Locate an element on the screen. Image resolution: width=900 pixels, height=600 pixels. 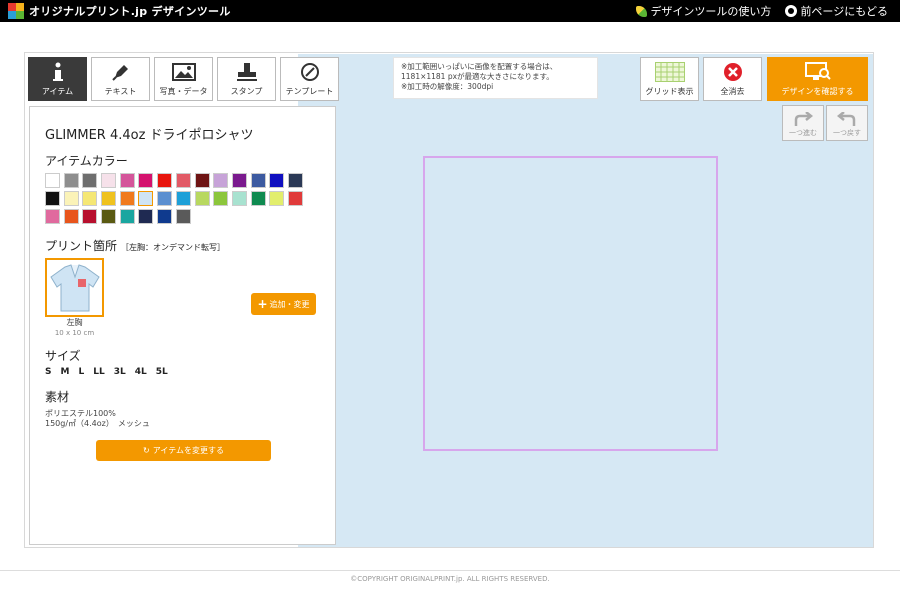
tab-stamp-label: スタンプ is located at coordinates (246, 91).